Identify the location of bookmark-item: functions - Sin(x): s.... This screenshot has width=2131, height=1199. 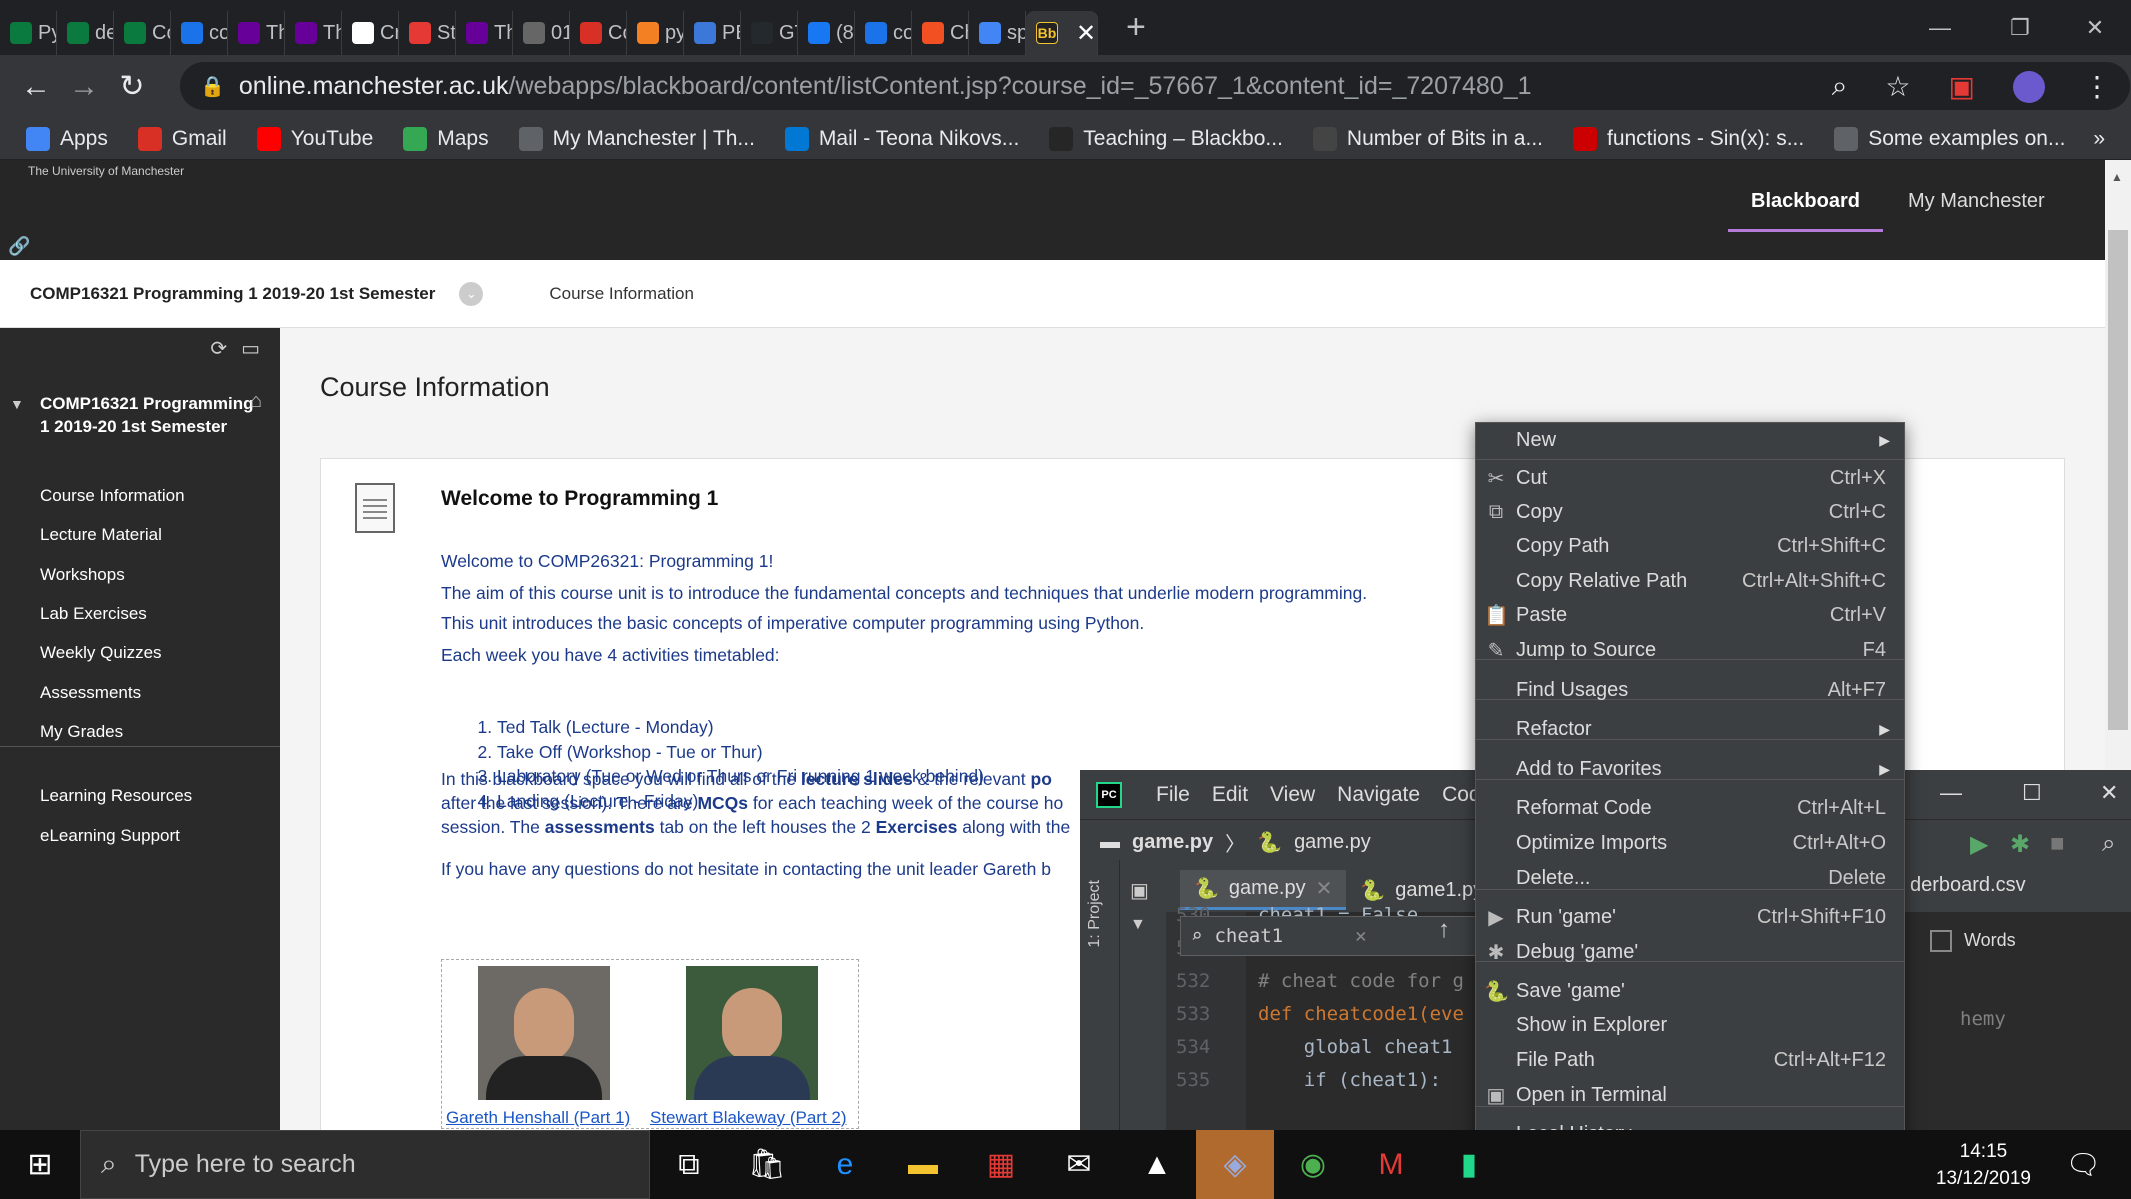
(1688, 138).